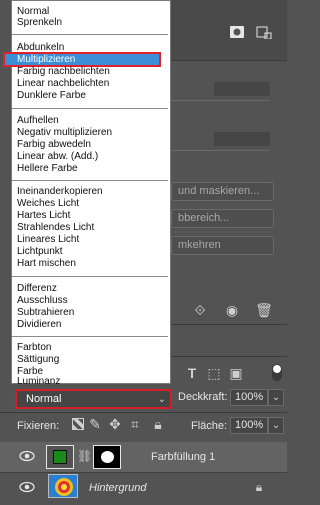 The width and height of the screenshot is (320, 505). Describe the element at coordinates (237, 33) in the screenshot. I see `mask-pixel-icon` at that location.